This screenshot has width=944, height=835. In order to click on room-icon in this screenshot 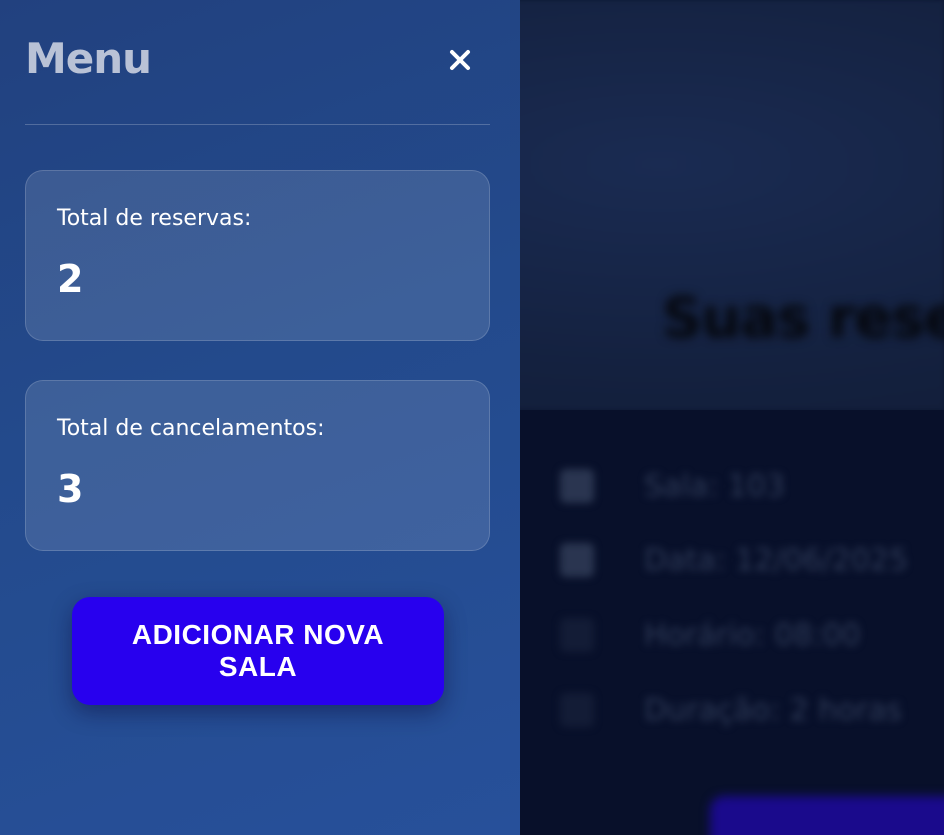, I will do `click(577, 486)`.